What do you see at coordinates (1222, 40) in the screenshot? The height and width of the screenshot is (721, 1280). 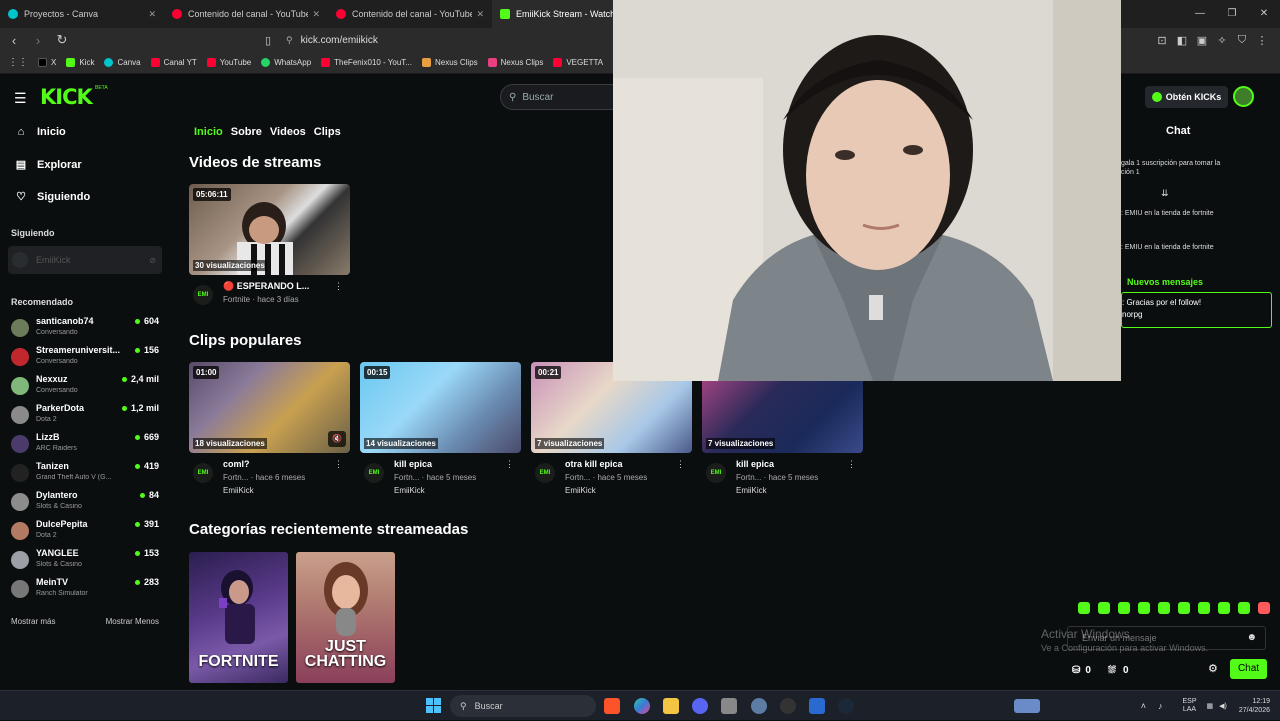 I see `extensions-icon: ✧` at bounding box center [1222, 40].